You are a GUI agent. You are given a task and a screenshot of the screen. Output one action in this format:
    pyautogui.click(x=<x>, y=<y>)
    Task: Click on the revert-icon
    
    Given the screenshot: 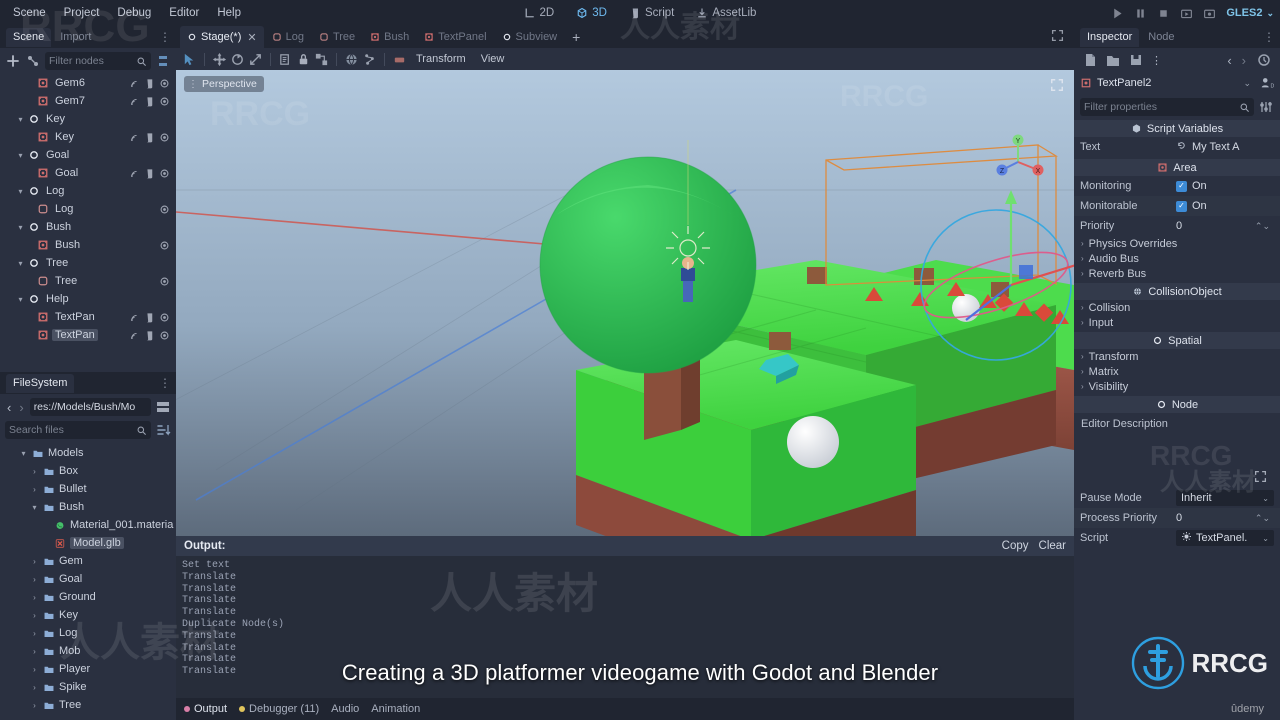 What is the action you would take?
    pyautogui.click(x=1181, y=145)
    